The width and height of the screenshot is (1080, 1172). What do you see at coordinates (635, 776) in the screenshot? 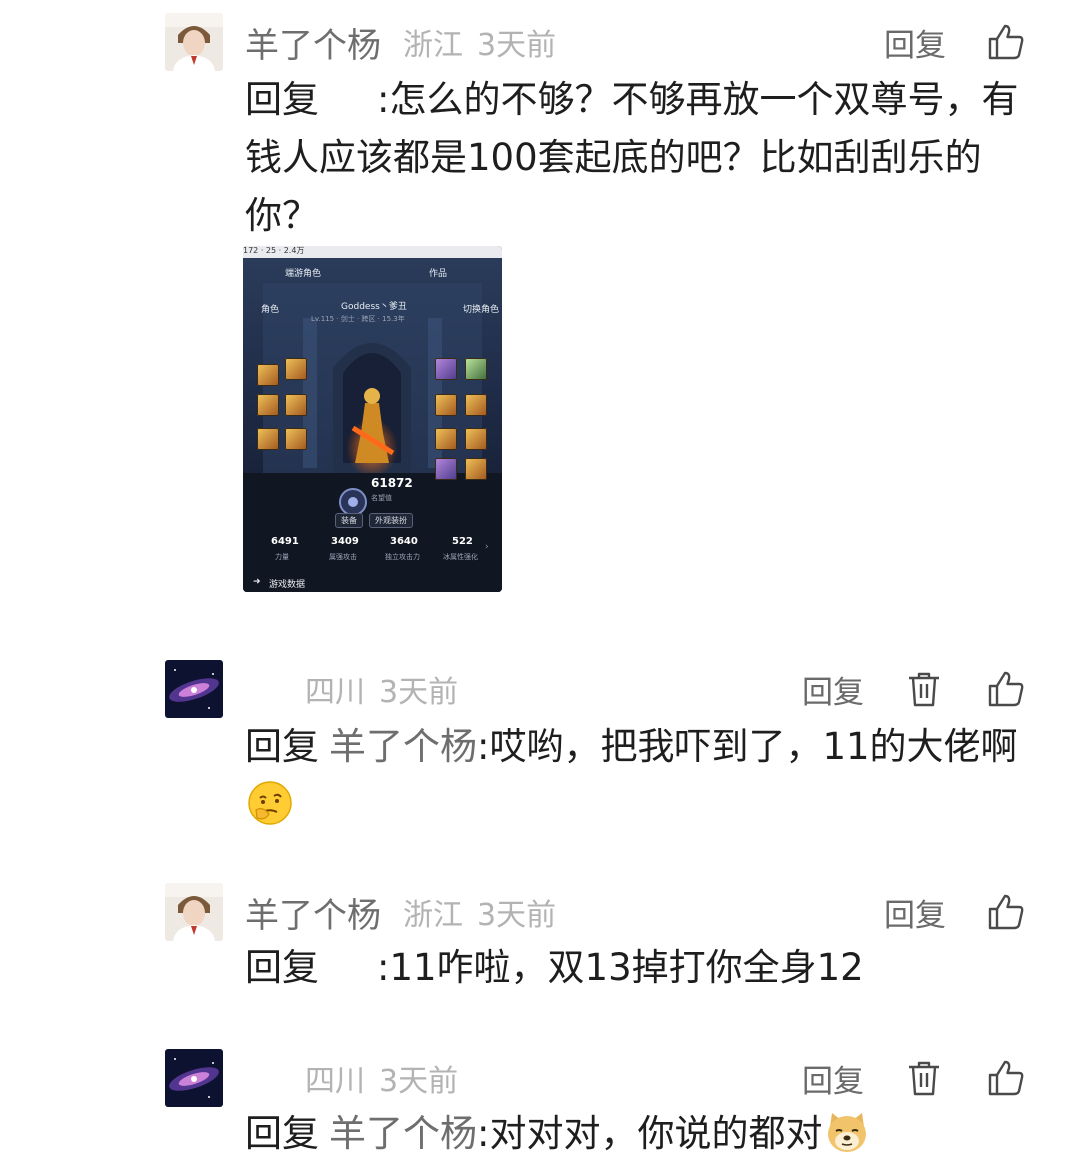
I see `comment-body: 回复 羊了个杨:哎哟，把我吓到了，11的大佬啊` at bounding box center [635, 776].